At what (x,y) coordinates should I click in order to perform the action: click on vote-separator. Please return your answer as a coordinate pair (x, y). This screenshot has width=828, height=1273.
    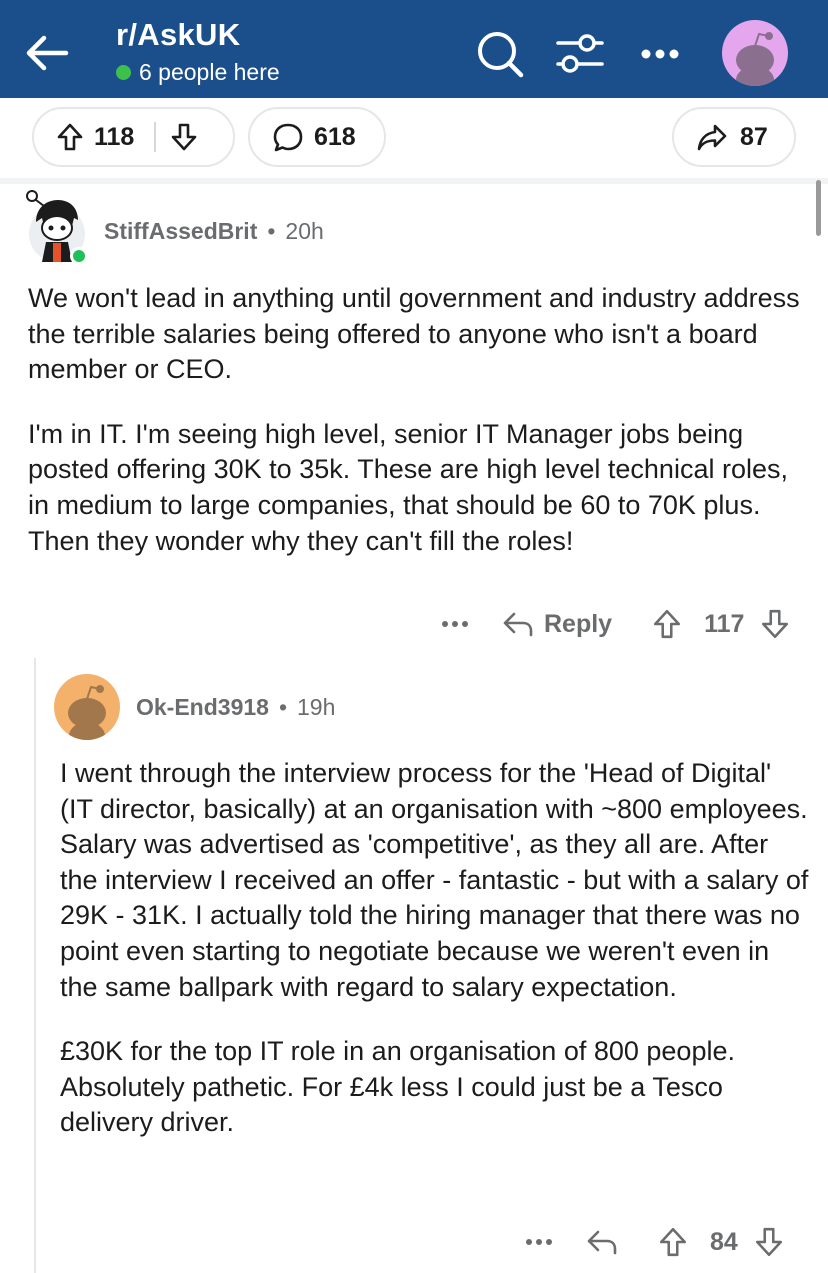
    Looking at the image, I should click on (155, 137).